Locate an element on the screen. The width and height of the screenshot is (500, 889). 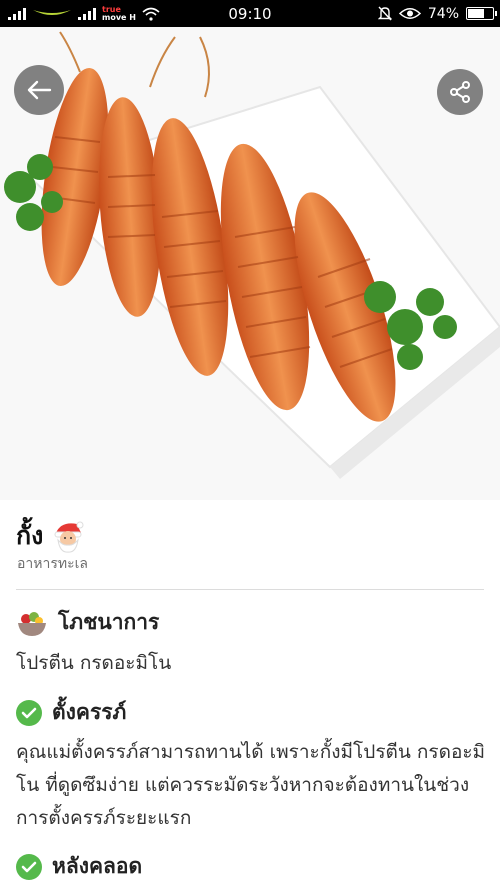
status-bar-right: 74% is located at coordinates (437, 13).